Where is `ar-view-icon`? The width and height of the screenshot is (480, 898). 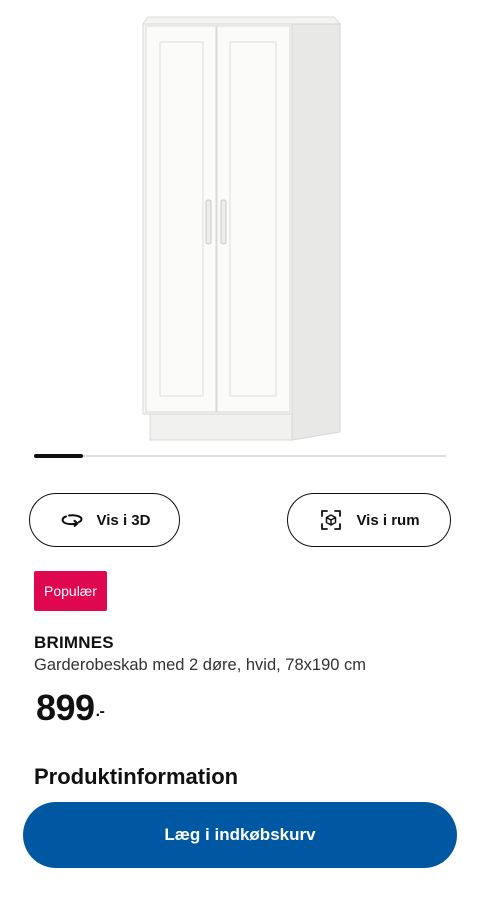
ar-view-icon is located at coordinates (331, 520).